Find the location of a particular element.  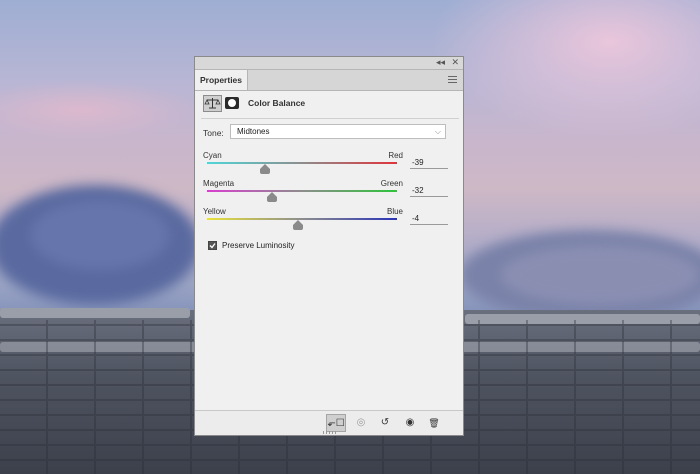

clip-to-layer-icon: ⬐☐ is located at coordinates (336, 423).